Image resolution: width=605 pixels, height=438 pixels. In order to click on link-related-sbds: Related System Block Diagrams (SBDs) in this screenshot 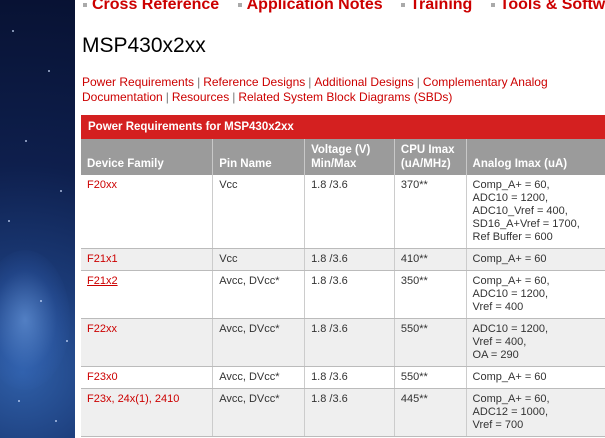, I will do `click(345, 97)`.